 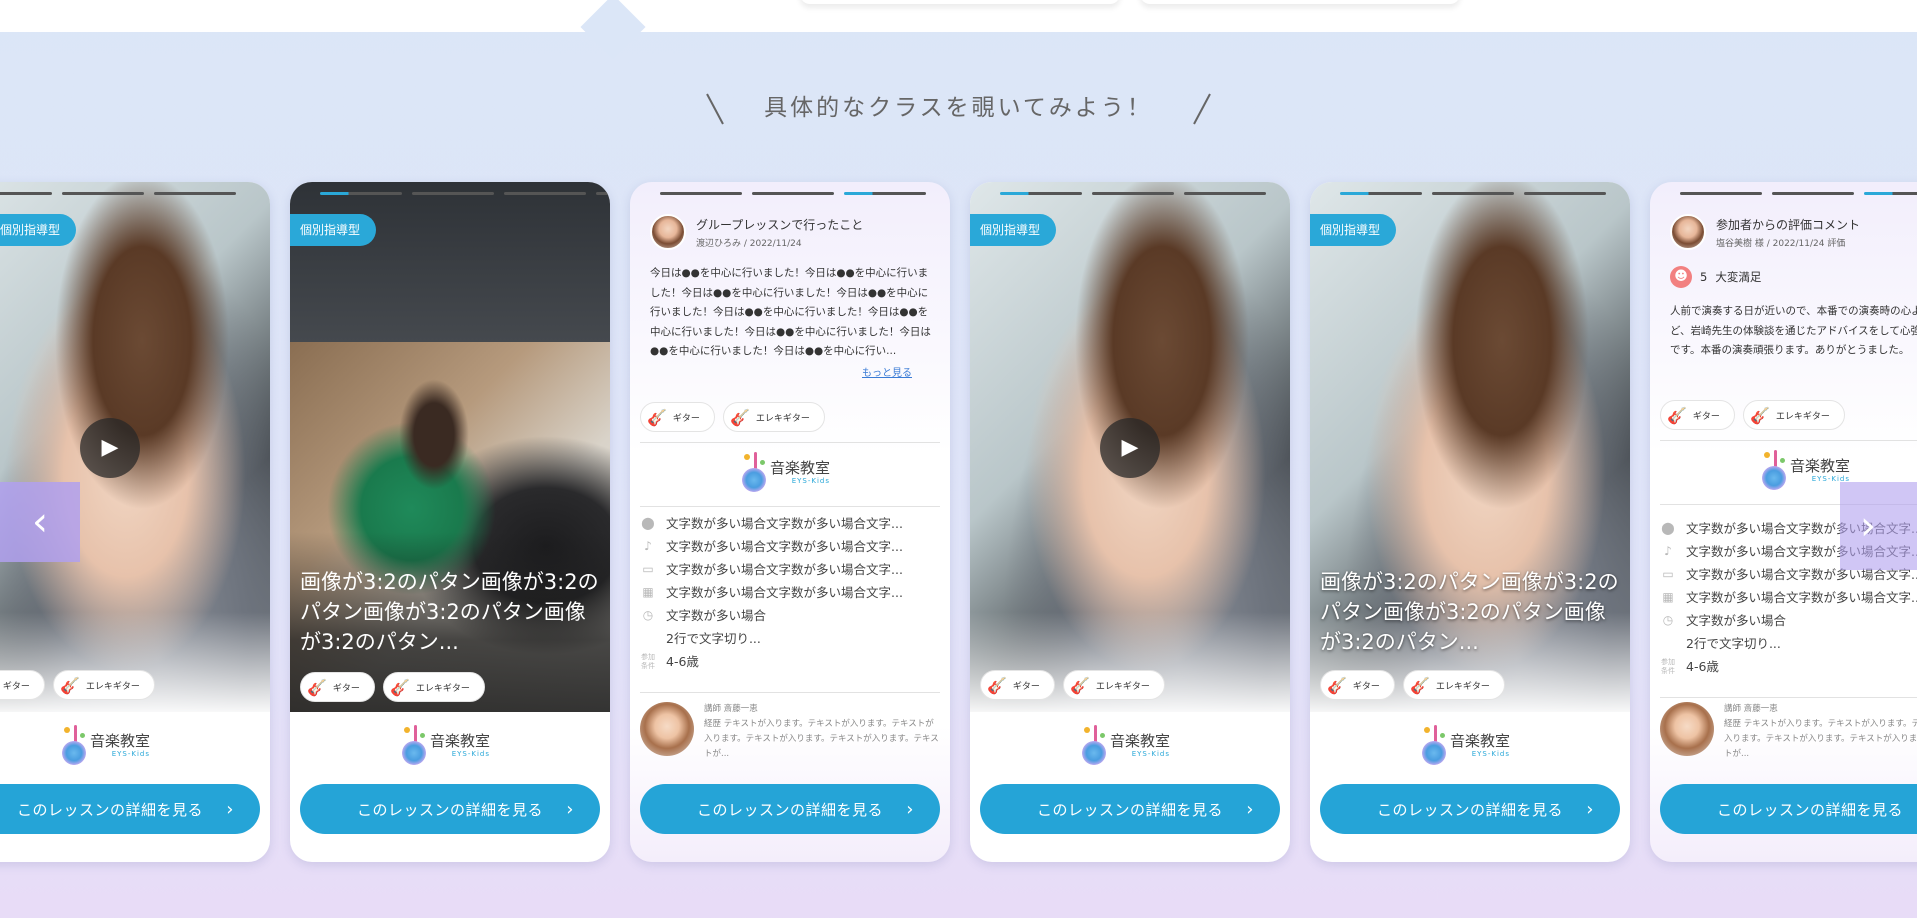 What do you see at coordinates (1702, 666) in the screenshot?
I see `info-text: 4-6歳` at bounding box center [1702, 666].